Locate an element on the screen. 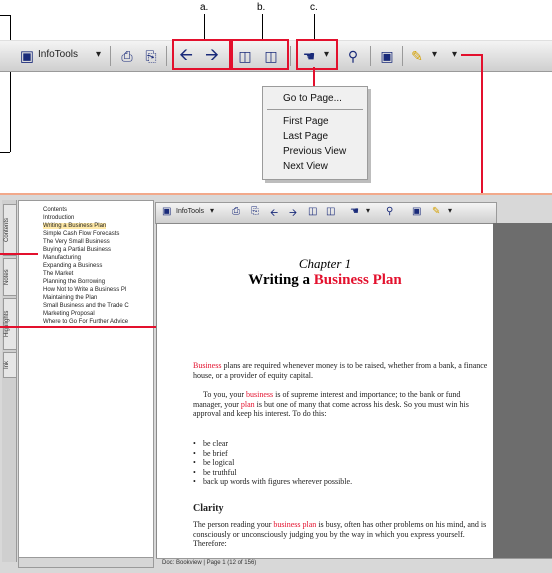 The height and width of the screenshot is (573, 552). menu-item-next-view: Next View is located at coordinates (305, 166).